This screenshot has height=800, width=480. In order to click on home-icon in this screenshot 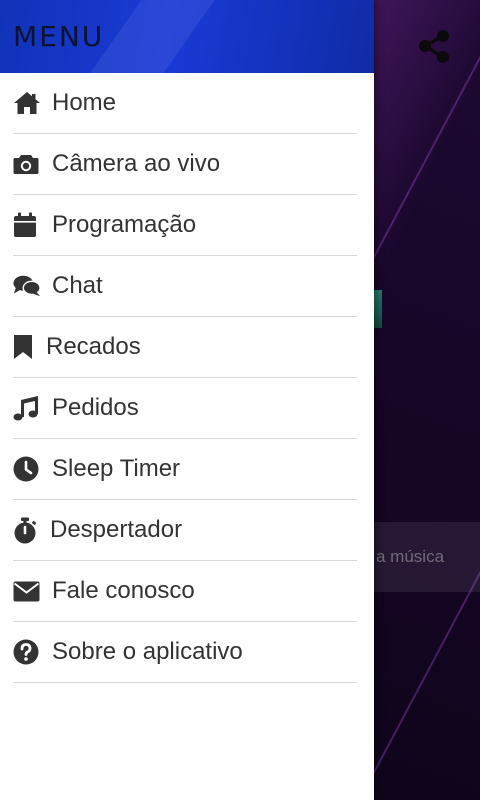, I will do `click(27, 103)`.